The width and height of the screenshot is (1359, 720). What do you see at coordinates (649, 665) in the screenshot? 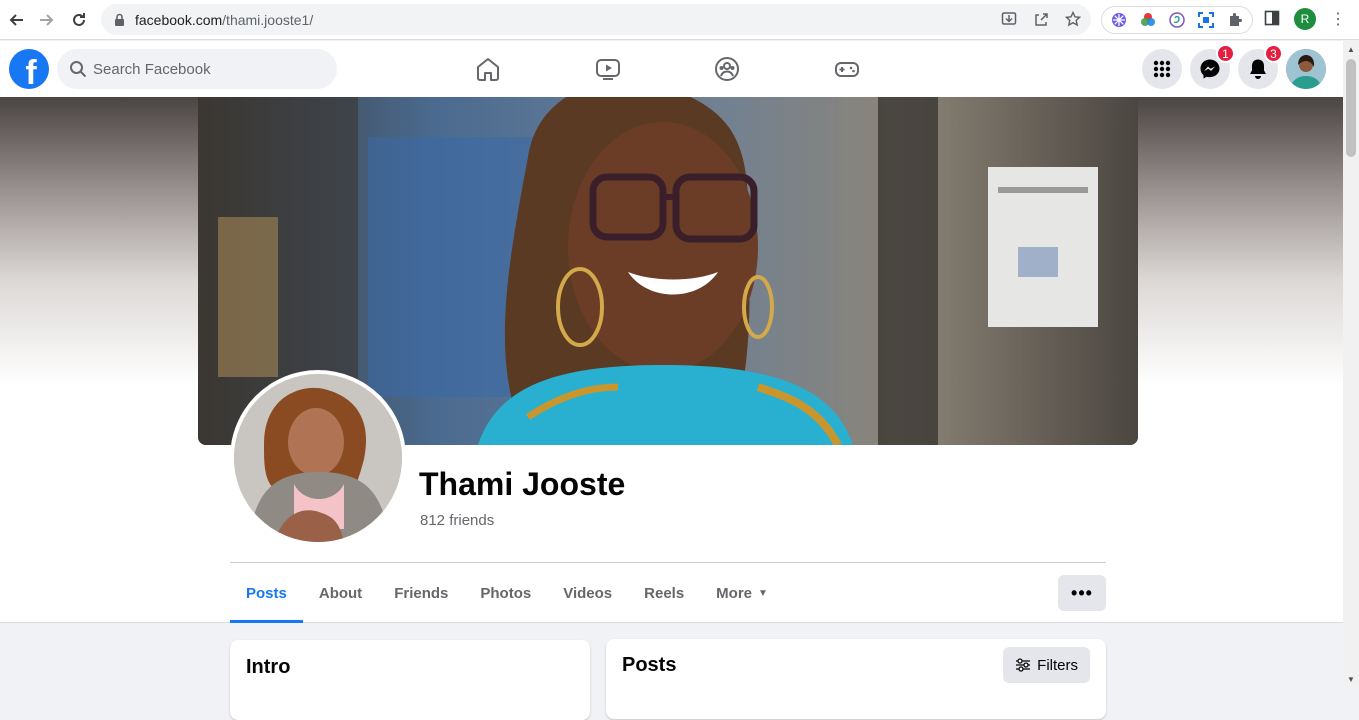
I see `posts-title: Posts` at bounding box center [649, 665].